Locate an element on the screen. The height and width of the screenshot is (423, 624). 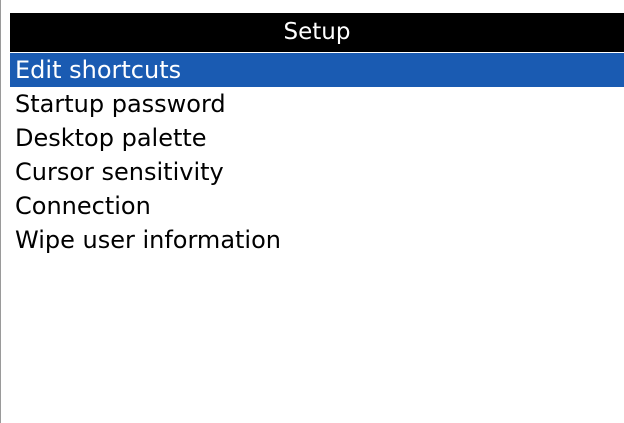
menu-item-startup-password: Startup password is located at coordinates (317, 104).